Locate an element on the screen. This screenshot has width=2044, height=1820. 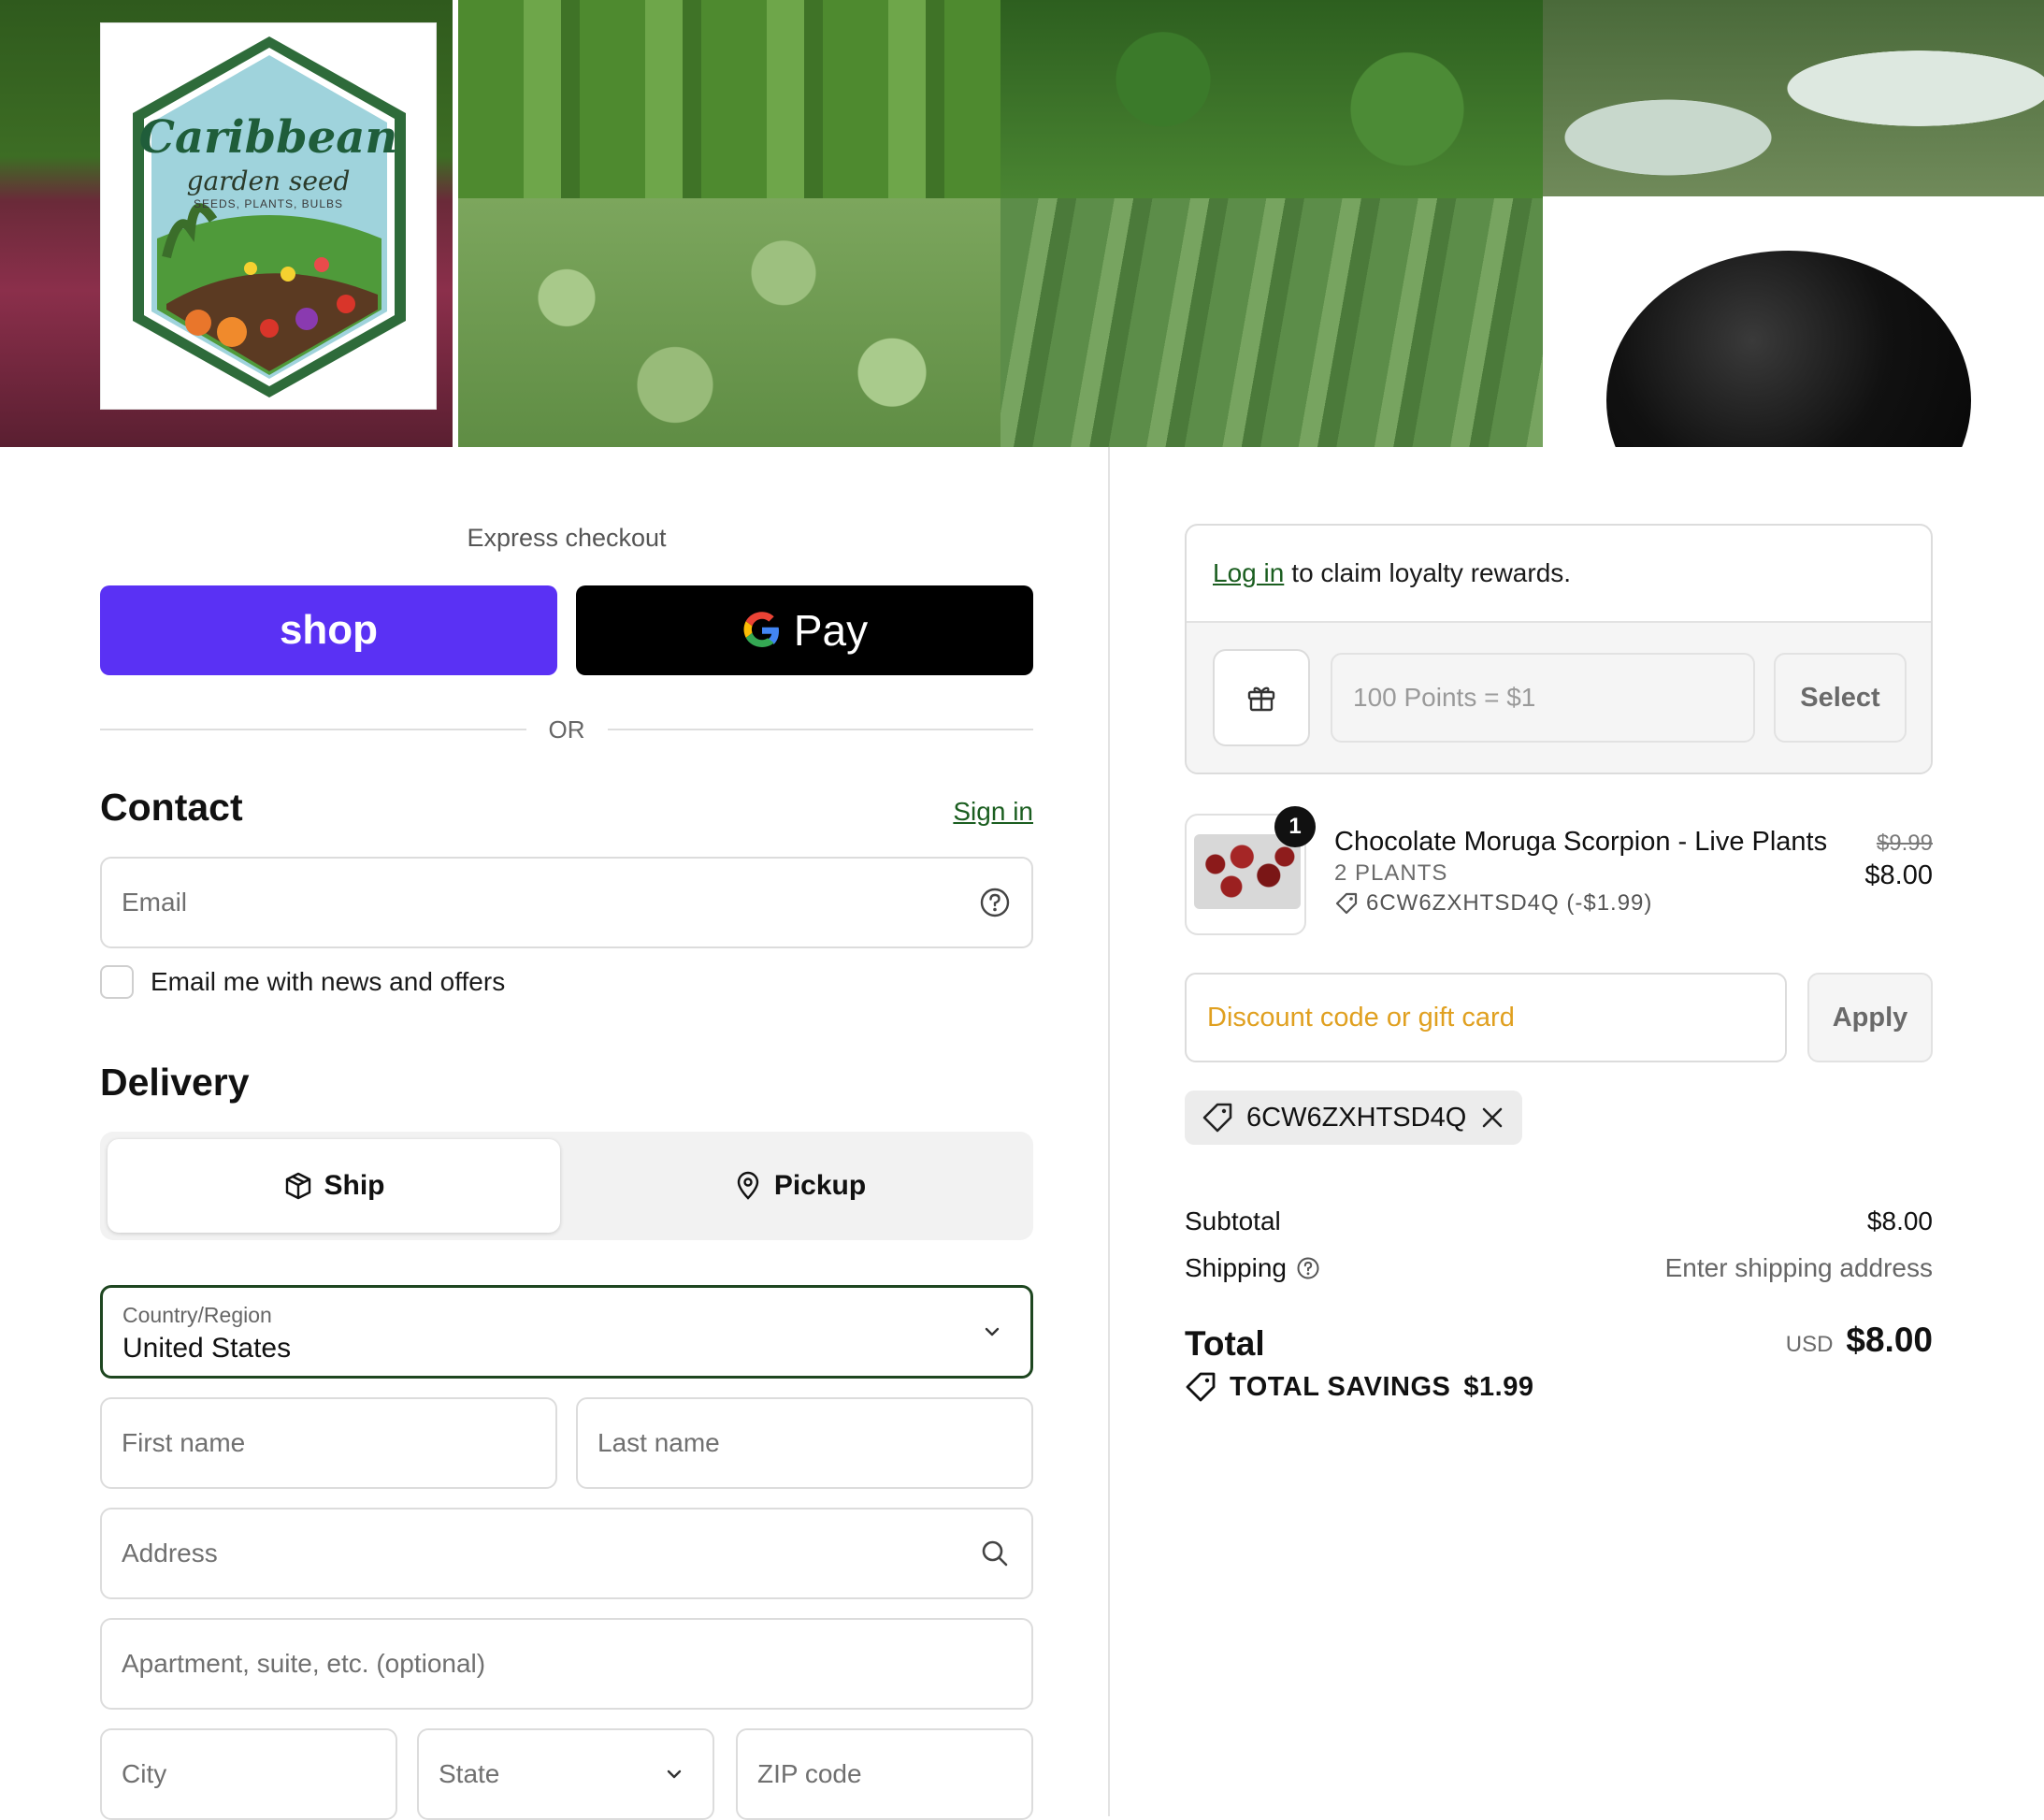
product-name: Chocolate Moruga Scorpion - Live Plants is located at coordinates (1581, 842).